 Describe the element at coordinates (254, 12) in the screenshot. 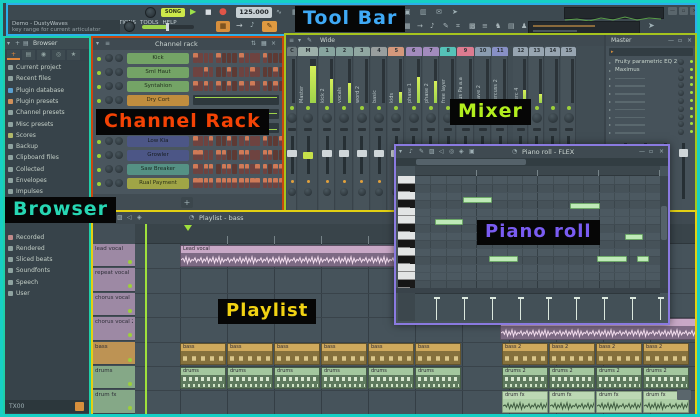

I see `tempo-display: 125.000` at that location.